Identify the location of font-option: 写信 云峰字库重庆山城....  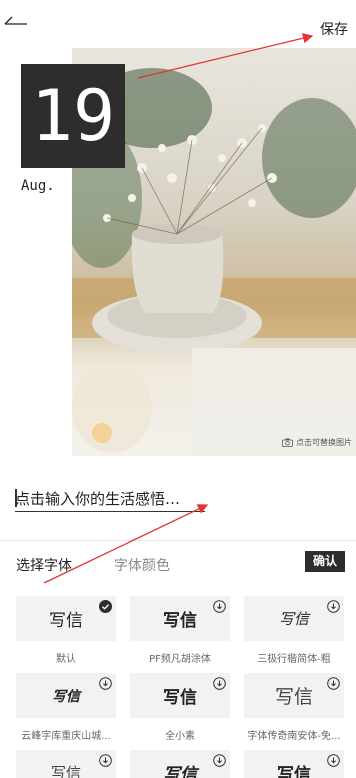
(66, 707).